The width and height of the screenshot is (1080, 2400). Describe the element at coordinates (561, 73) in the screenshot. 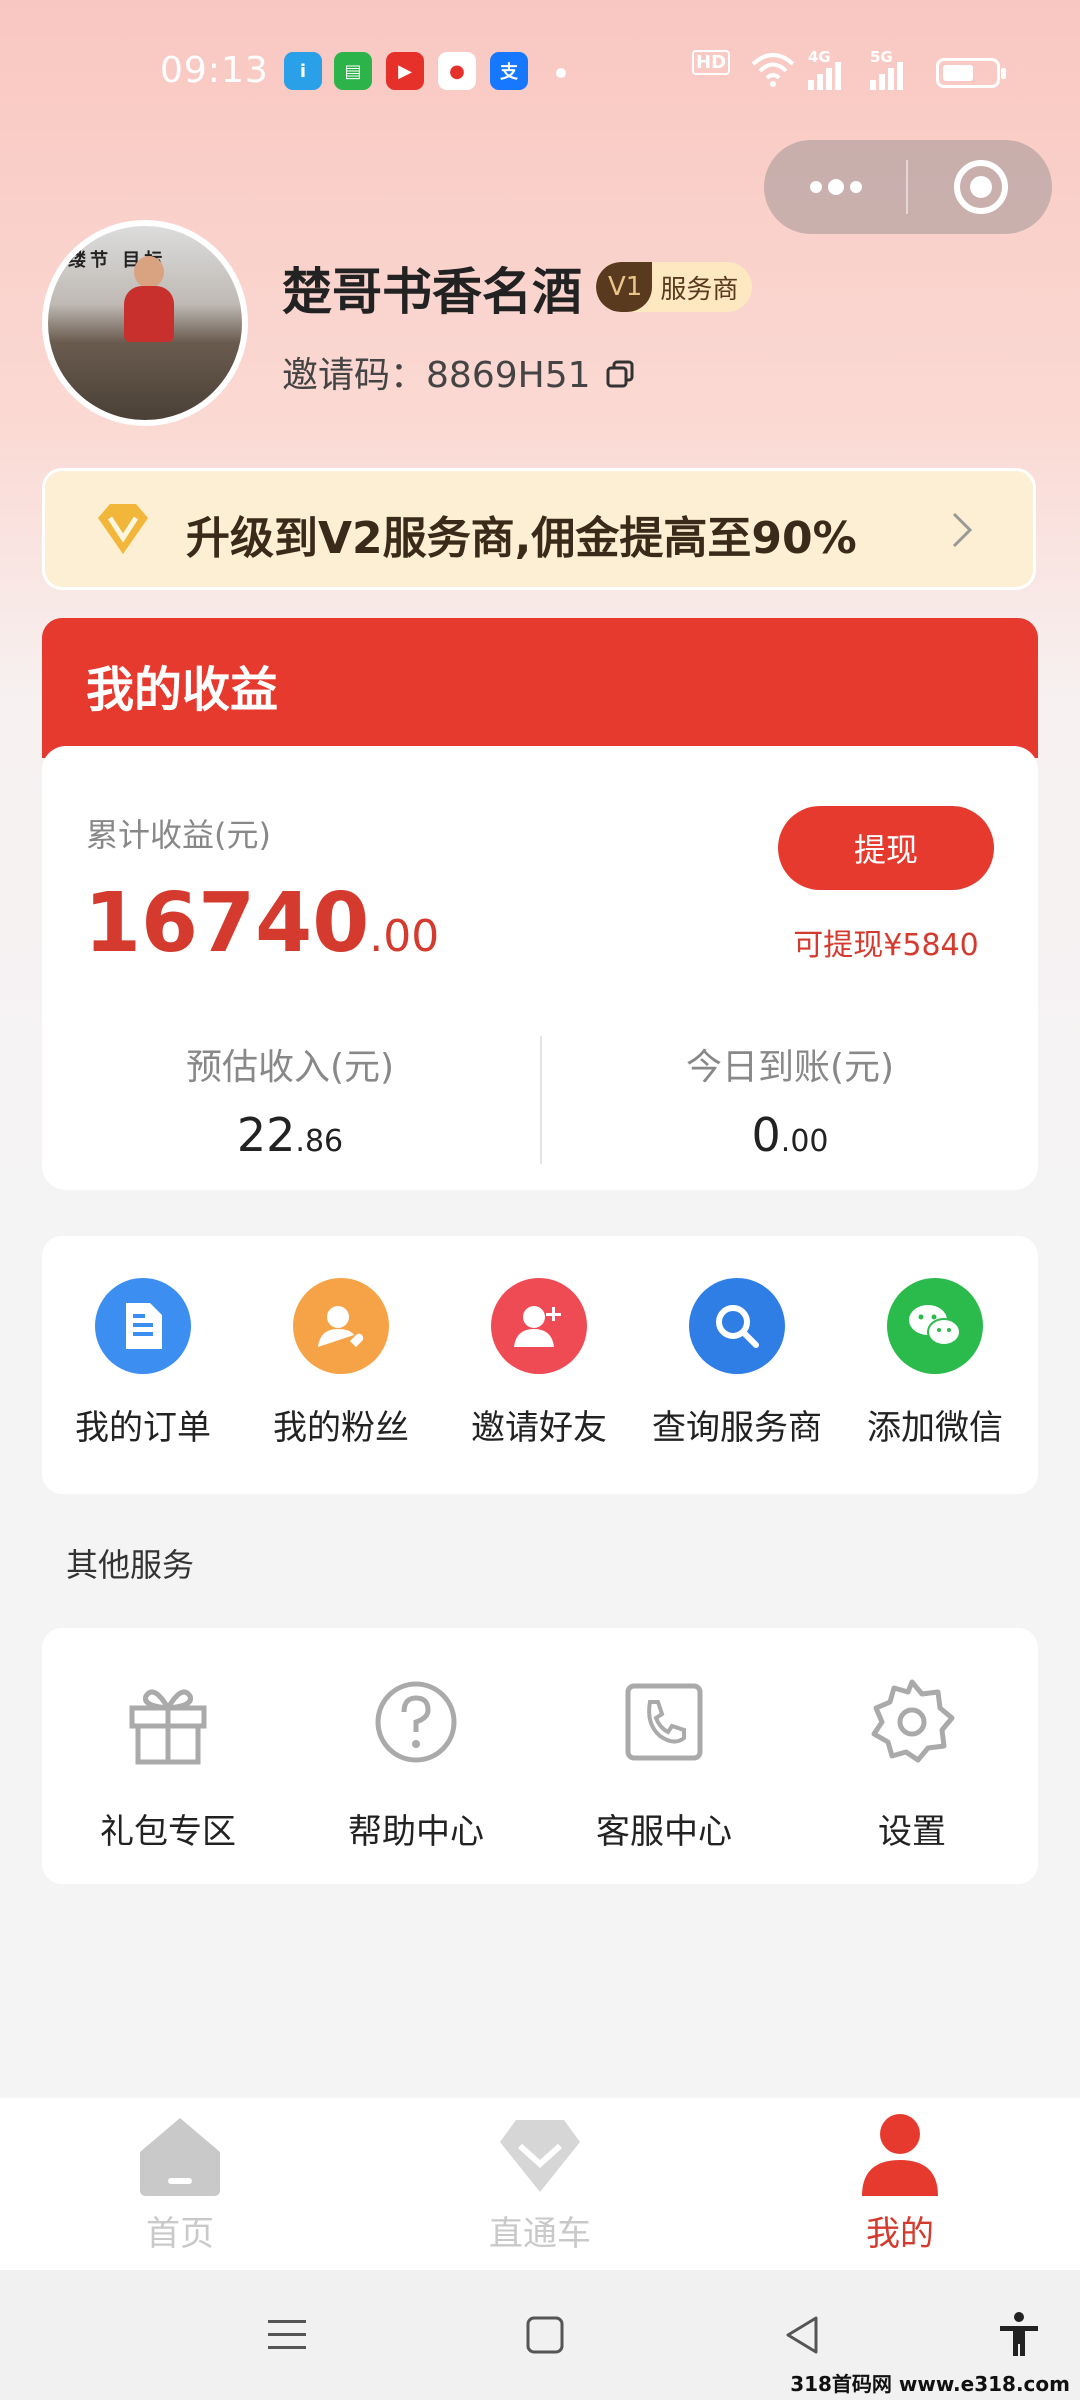

I see `notification-dot` at that location.